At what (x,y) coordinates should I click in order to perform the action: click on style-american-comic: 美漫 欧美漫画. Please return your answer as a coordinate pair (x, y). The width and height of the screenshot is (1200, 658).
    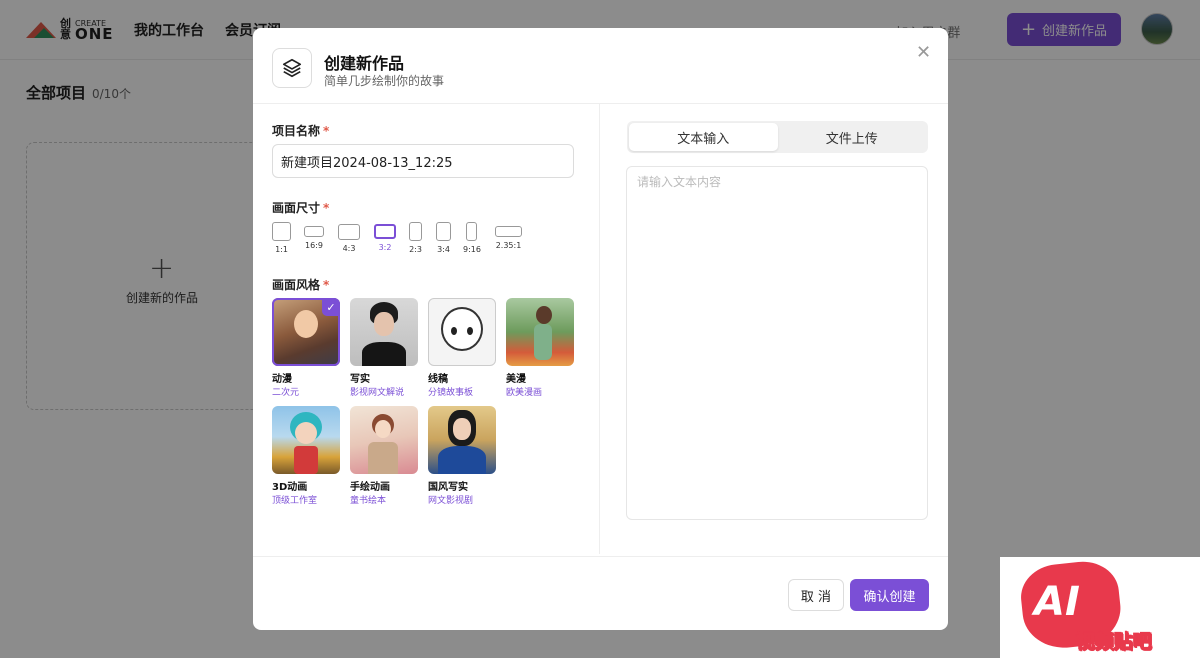
    Looking at the image, I should click on (540, 348).